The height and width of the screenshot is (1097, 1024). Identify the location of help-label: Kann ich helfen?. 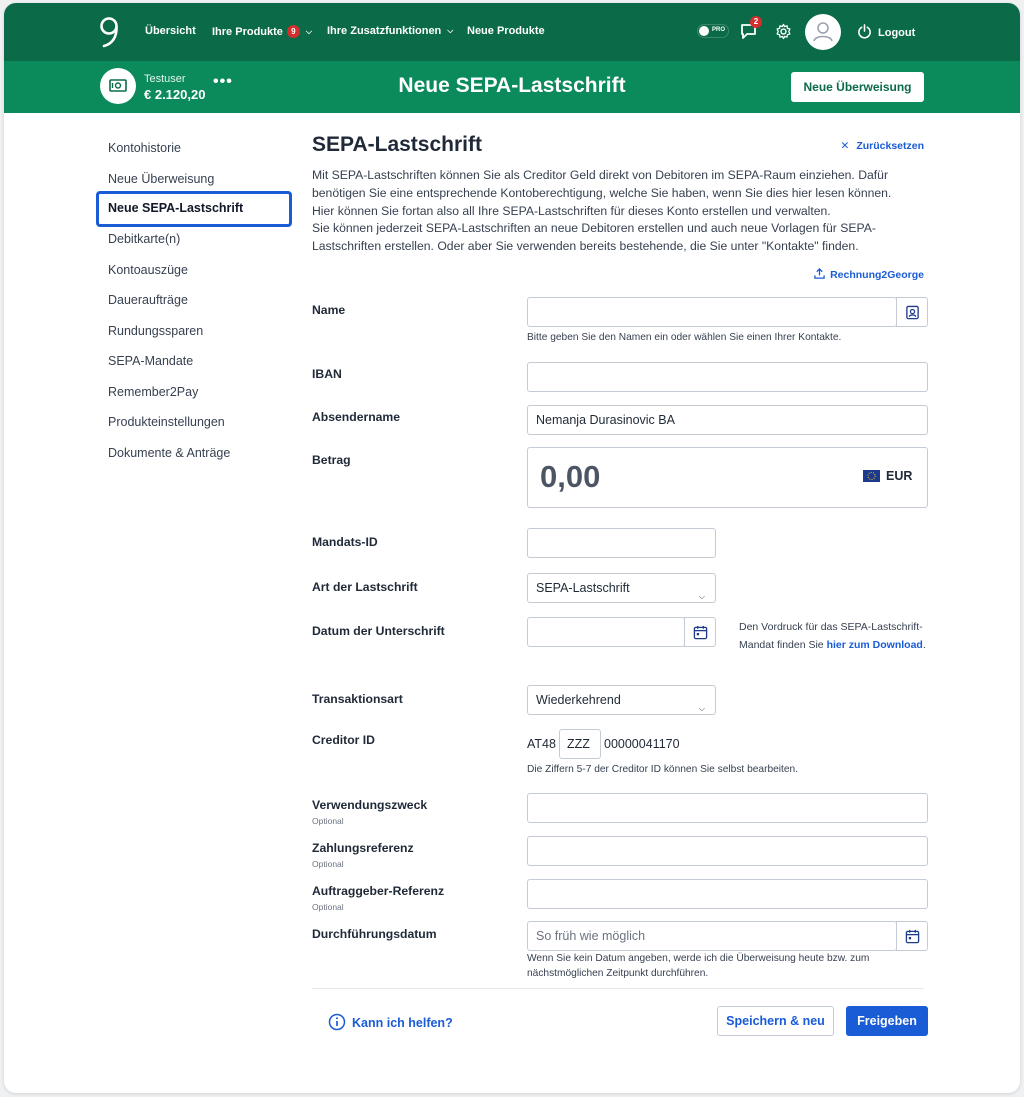
(402, 1023).